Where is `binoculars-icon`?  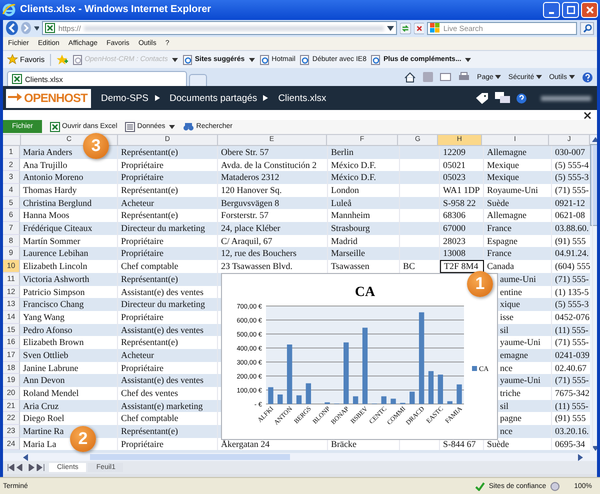 binoculars-icon is located at coordinates (188, 127).